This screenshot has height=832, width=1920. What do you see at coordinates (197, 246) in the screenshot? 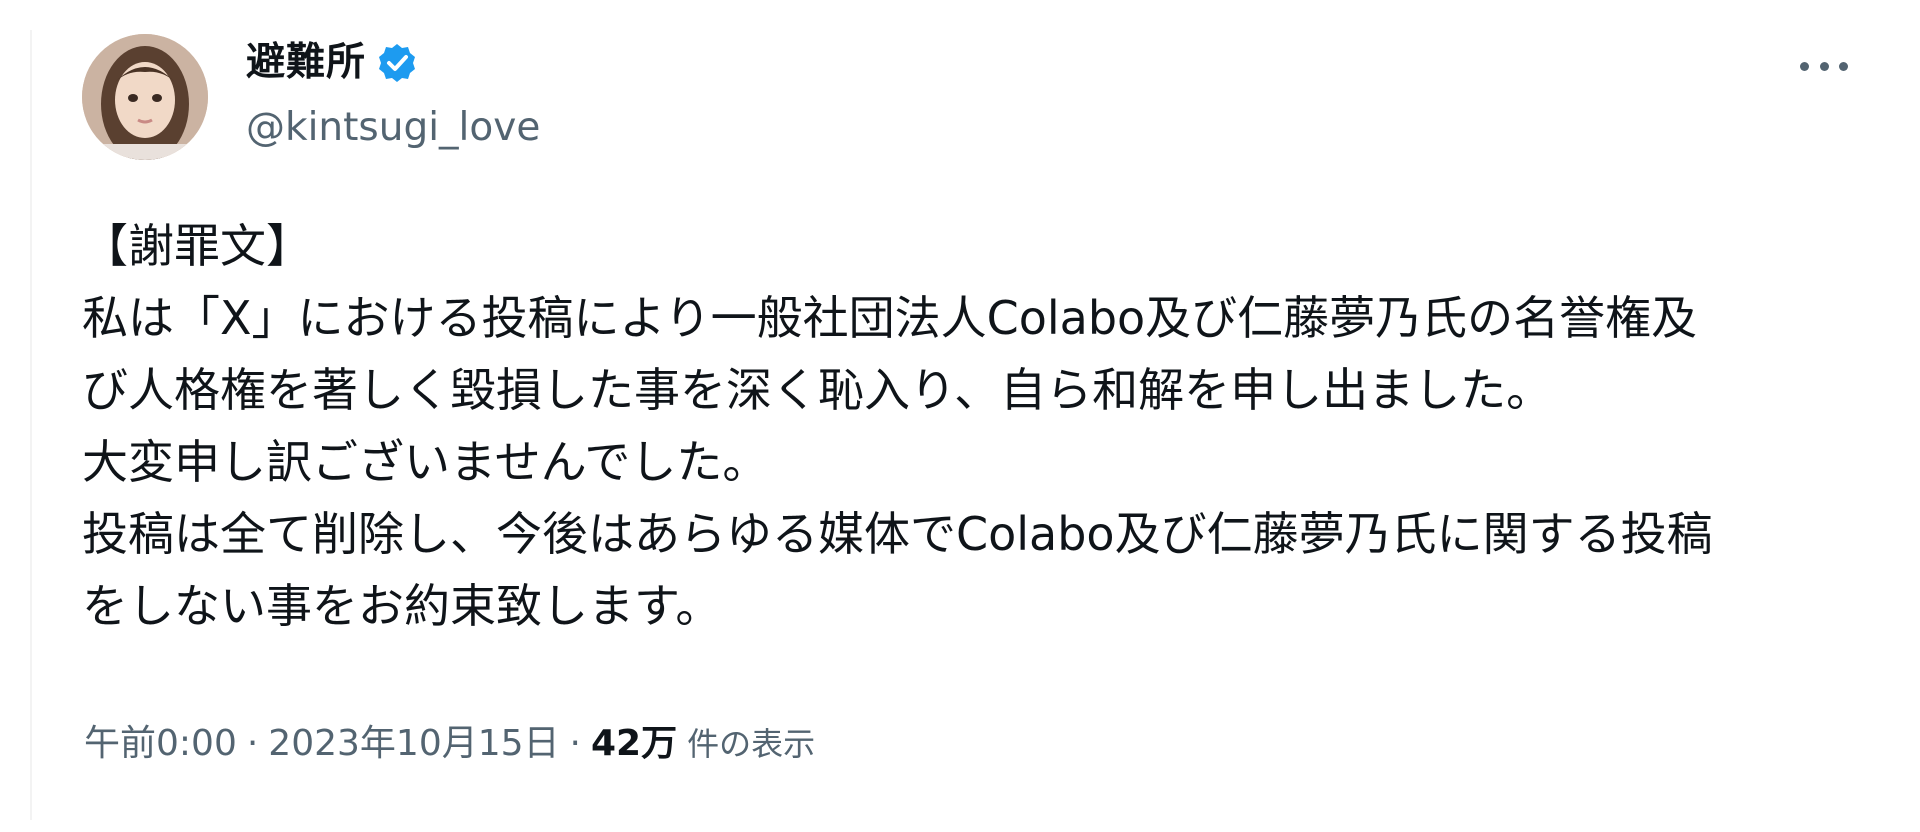
I see `post-body-line: 【謝罪文】` at bounding box center [197, 246].